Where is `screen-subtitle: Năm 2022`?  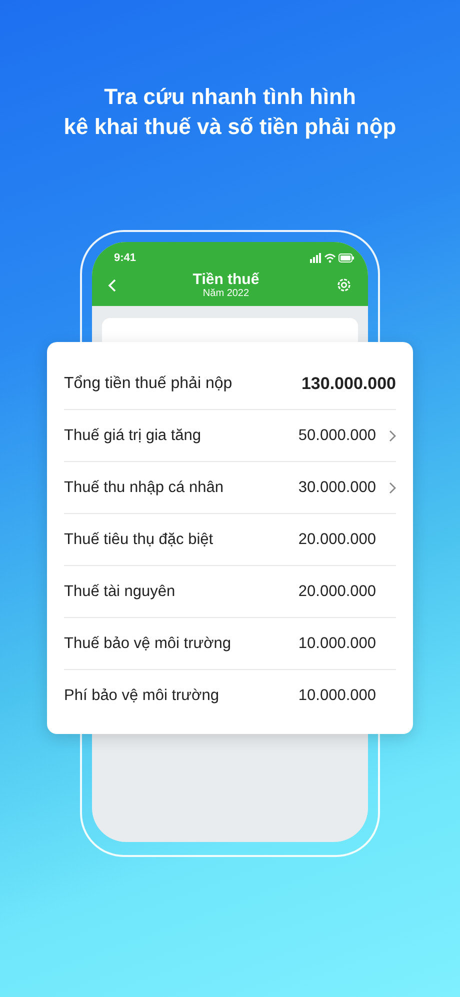 screen-subtitle: Năm 2022 is located at coordinates (226, 294).